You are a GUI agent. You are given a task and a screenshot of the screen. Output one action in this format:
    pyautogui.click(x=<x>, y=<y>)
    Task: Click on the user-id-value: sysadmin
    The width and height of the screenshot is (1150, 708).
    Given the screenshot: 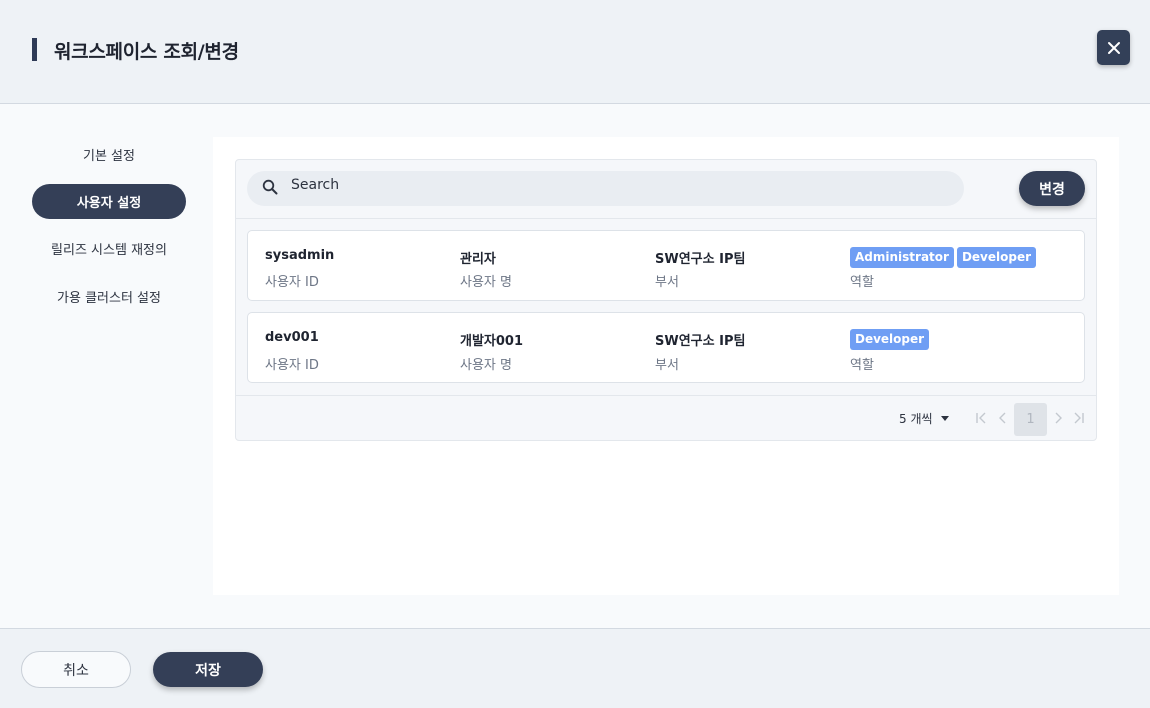 What is the action you would take?
    pyautogui.click(x=300, y=255)
    